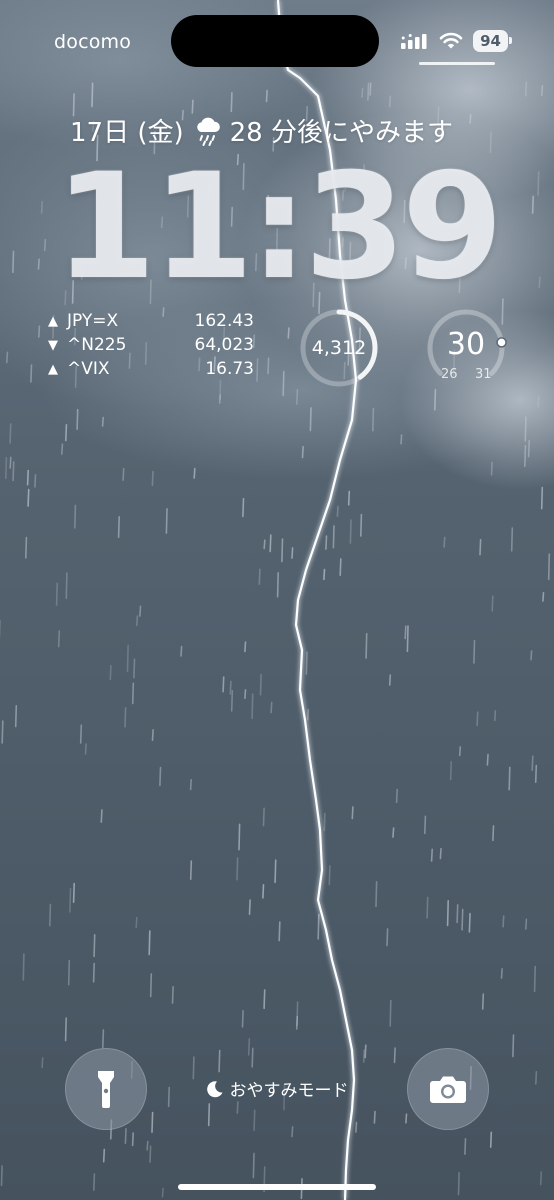  I want to click on control-center-indicator, so click(457, 63).